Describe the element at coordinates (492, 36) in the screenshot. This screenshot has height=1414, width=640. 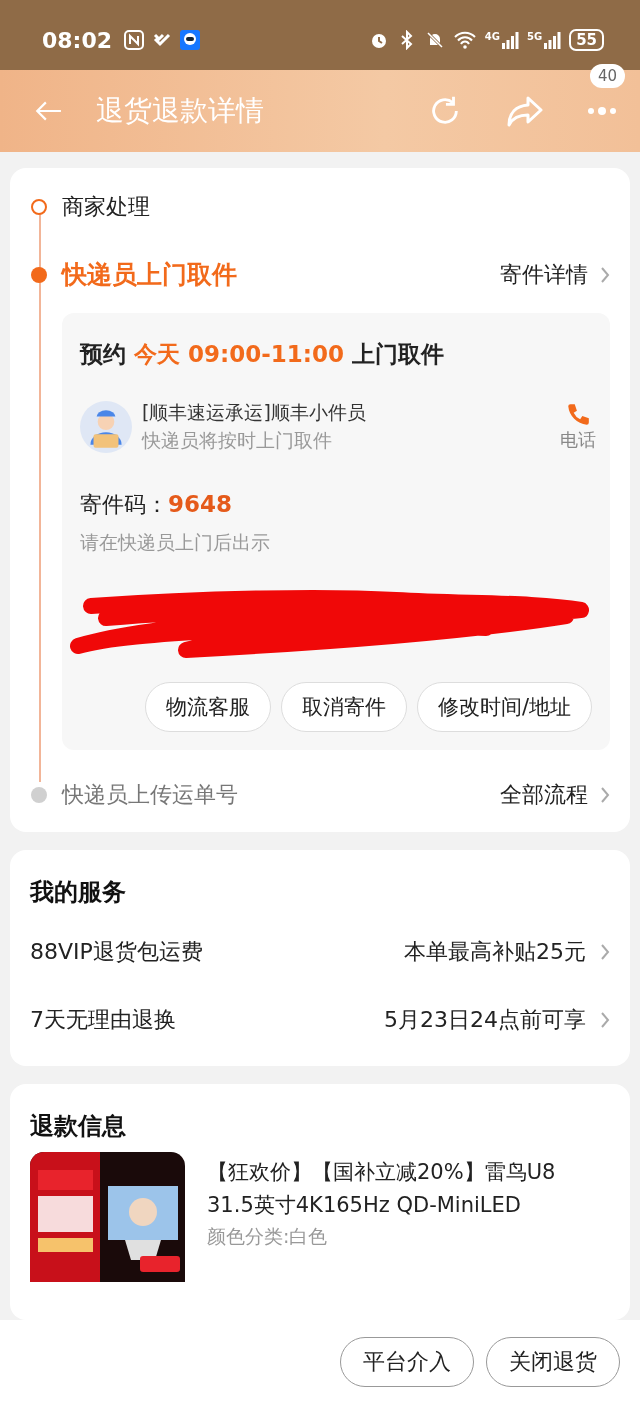
I see `network-label: 4G` at that location.